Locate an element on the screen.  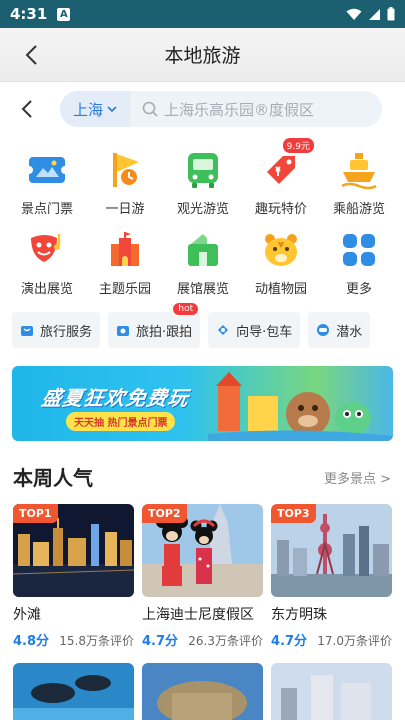
category-more: 更多 is located at coordinates (359, 268).